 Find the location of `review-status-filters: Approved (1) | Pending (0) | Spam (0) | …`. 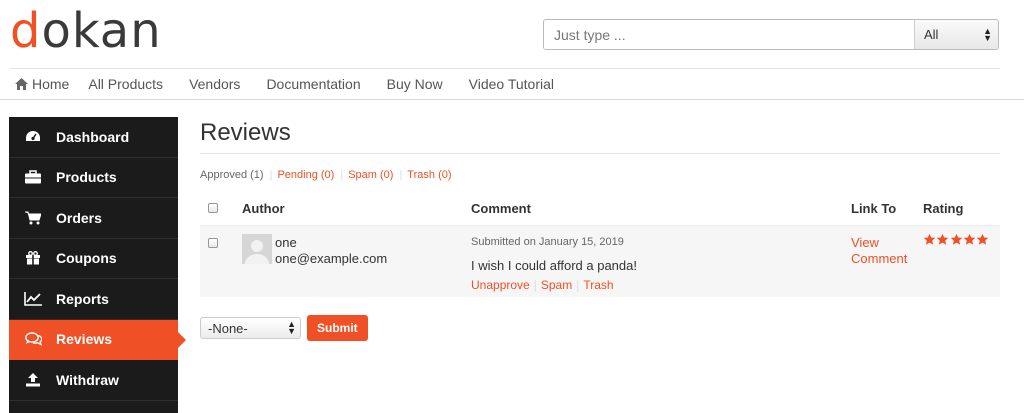

review-status-filters: Approved (1) | Pending (0) | Spam (0) | … is located at coordinates (600, 175).